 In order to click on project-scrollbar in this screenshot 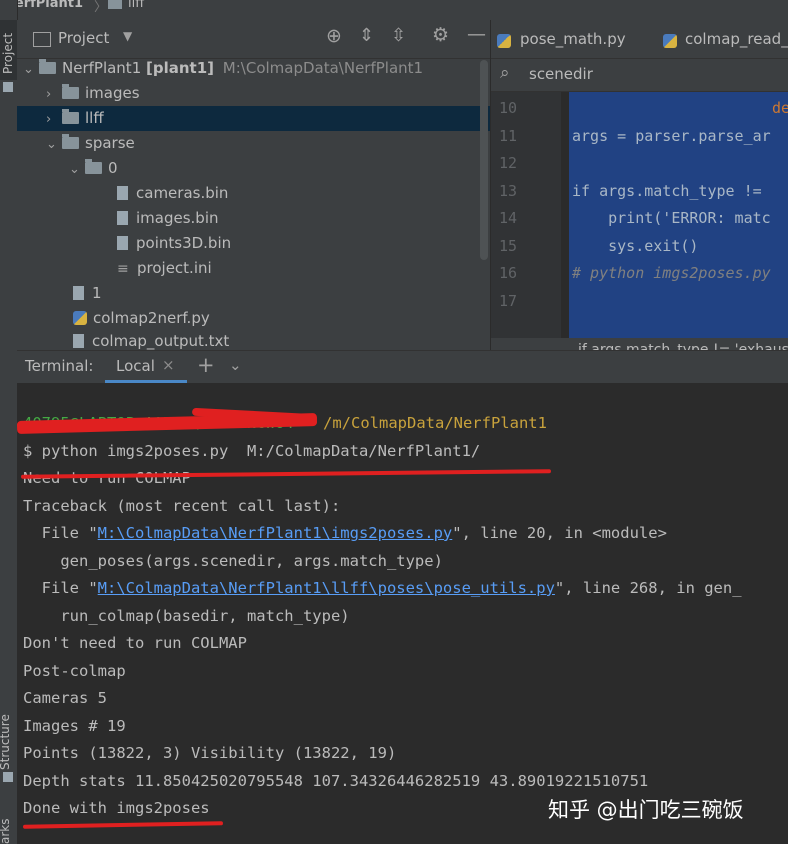, I will do `click(484, 160)`.